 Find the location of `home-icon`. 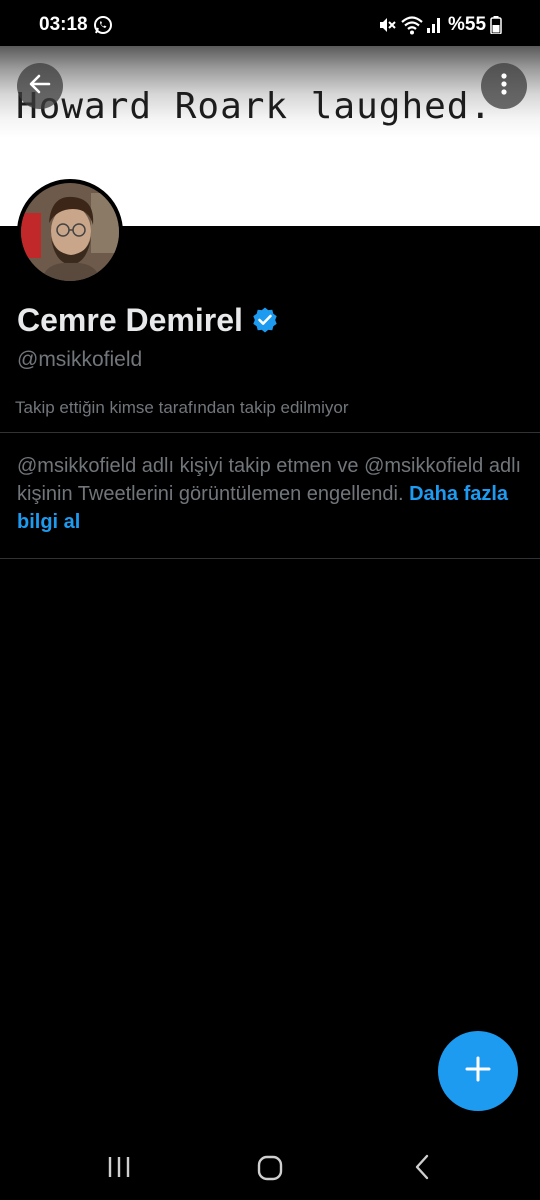

home-icon is located at coordinates (270, 1170).